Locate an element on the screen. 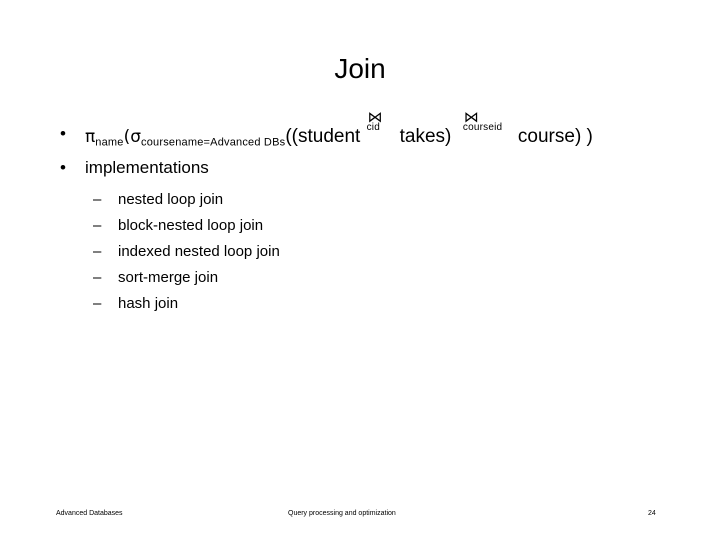 This screenshot has width=720, height=540. list-item: – sort-merge join is located at coordinates (390, 278).